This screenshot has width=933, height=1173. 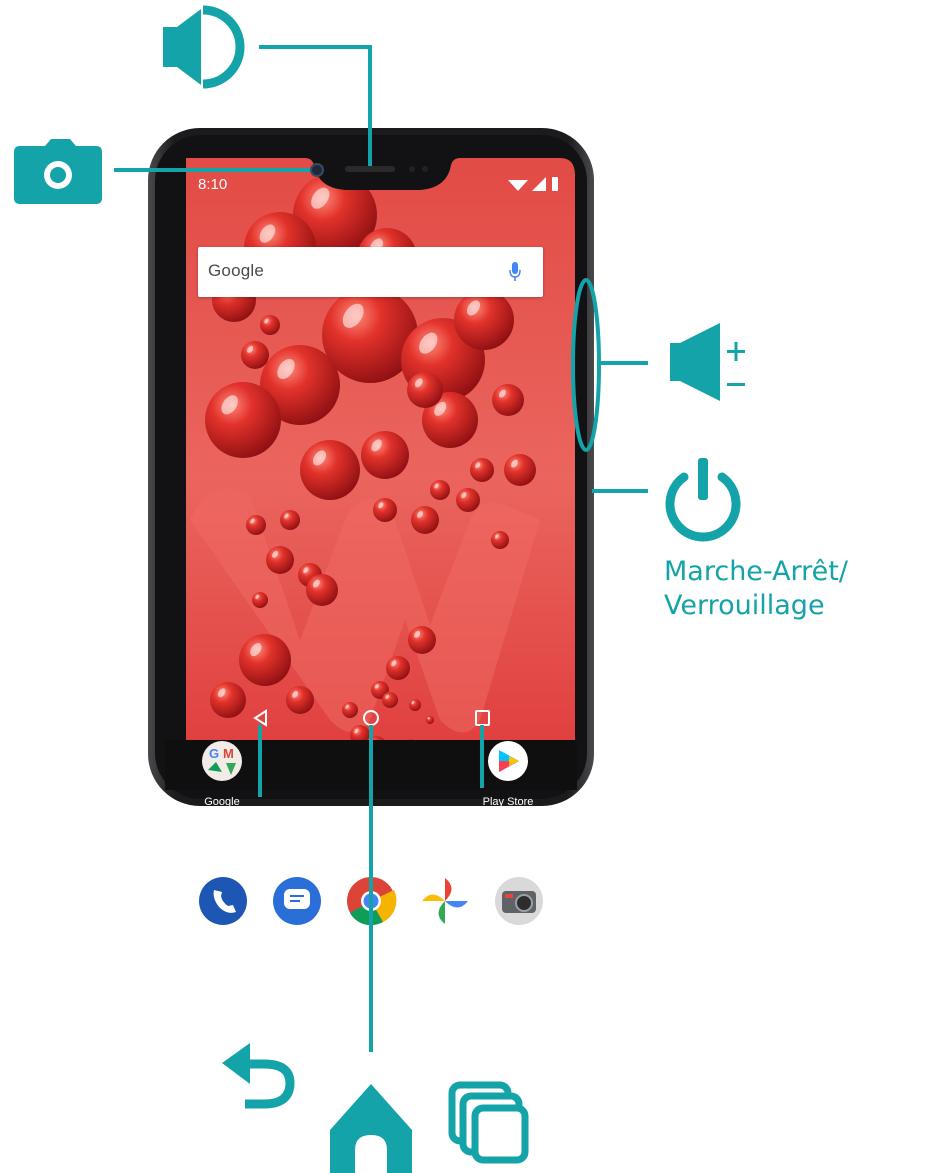 I want to click on recents-icon, so click(x=488, y=1122).